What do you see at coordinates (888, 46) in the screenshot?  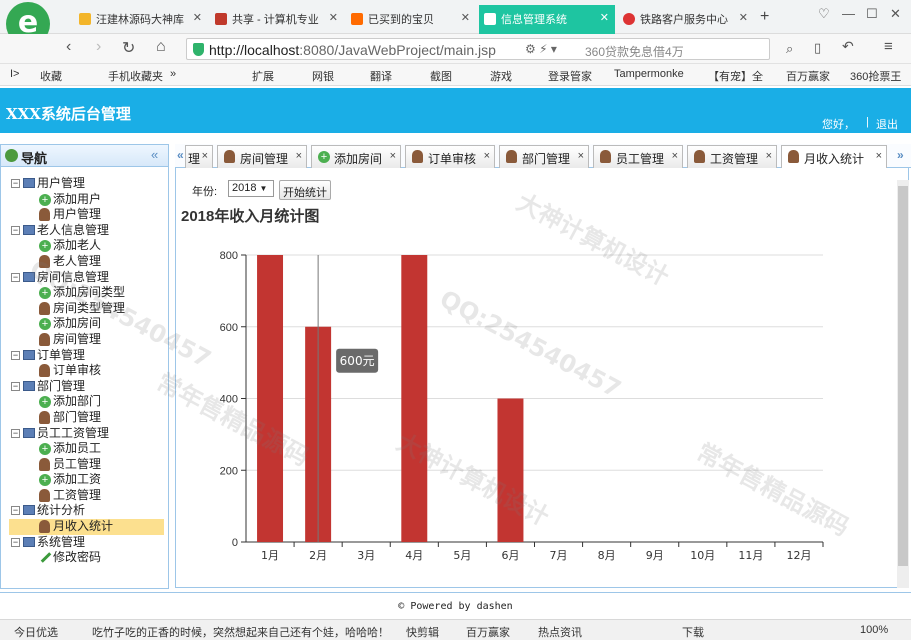 I see `menu-icon: ≡` at bounding box center [888, 46].